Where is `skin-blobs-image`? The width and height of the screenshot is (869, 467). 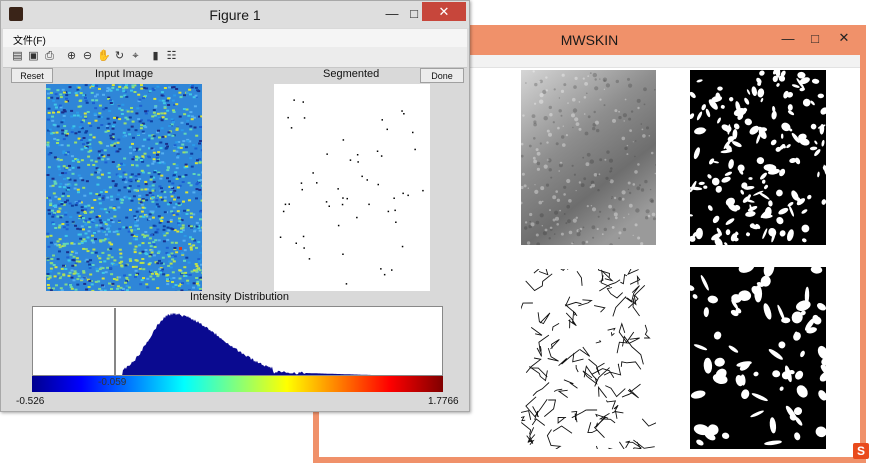
skin-blobs-image is located at coordinates (758, 354).